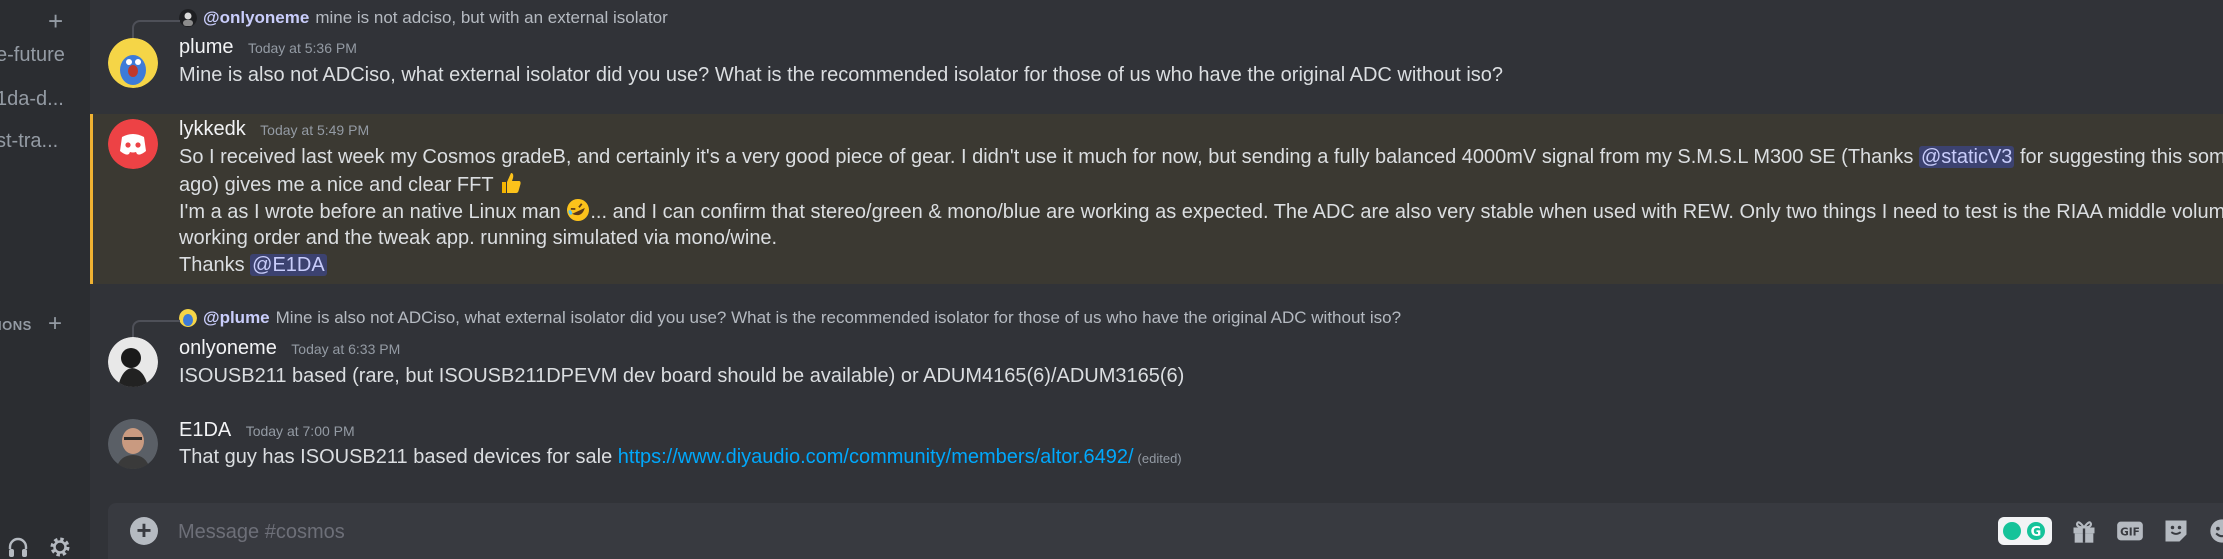  Describe the element at coordinates (336, 185) in the screenshot. I see `message-text: ago) gives me a nice and clear FFT` at that location.